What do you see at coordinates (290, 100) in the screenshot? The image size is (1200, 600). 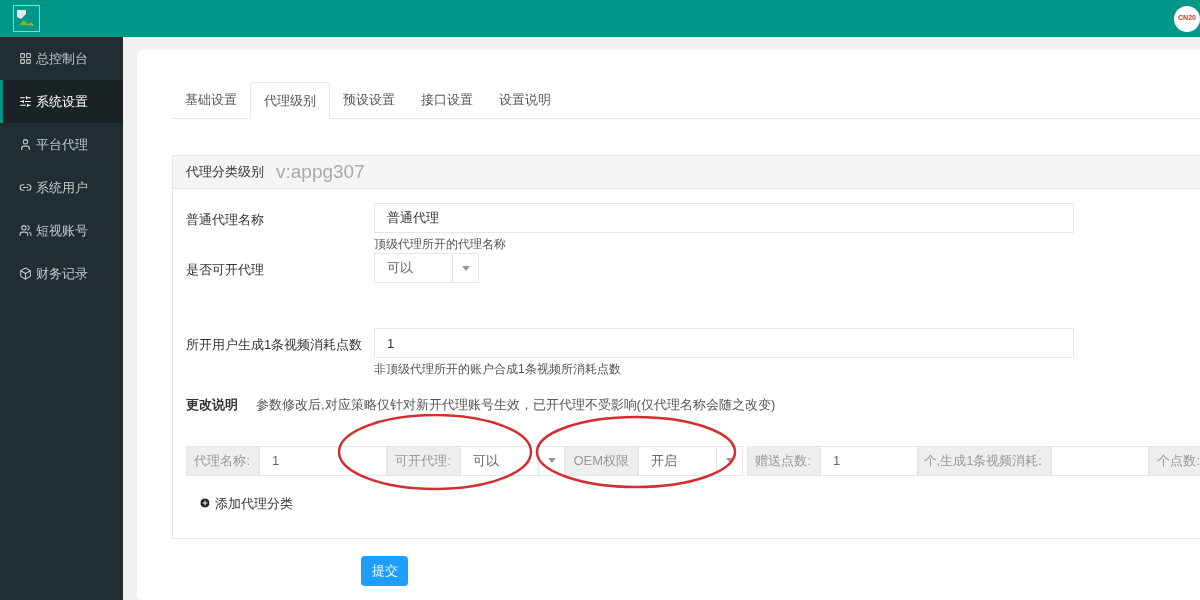 I see `tab: 代理级别` at bounding box center [290, 100].